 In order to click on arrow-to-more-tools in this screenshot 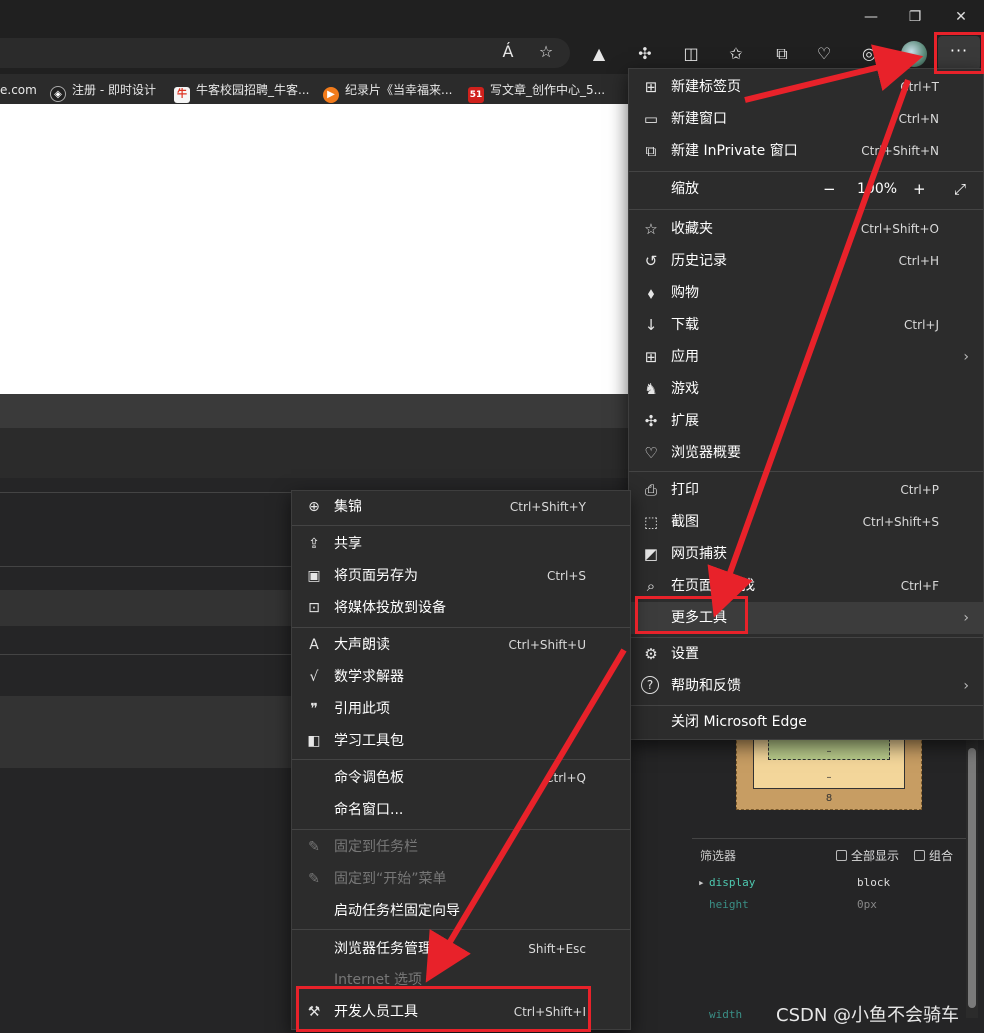, I will do `click(809, 348)`.